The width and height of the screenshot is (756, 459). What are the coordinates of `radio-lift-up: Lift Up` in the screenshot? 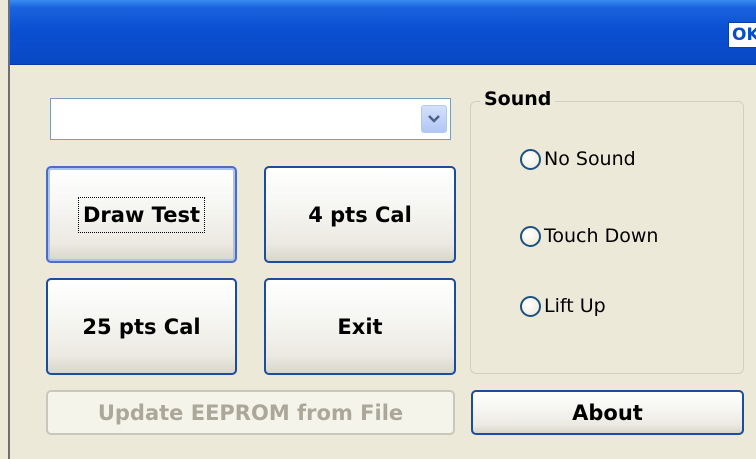 It's located at (563, 306).